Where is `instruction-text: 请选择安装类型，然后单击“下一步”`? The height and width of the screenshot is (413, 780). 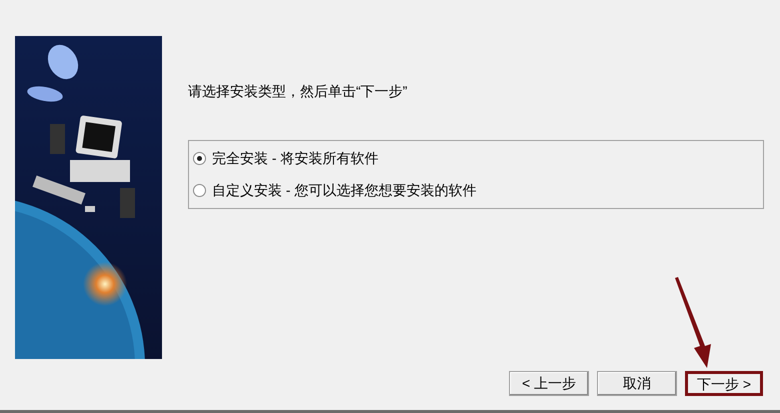 instruction-text: 请选择安装类型，然后单击“下一步” is located at coordinates (298, 91).